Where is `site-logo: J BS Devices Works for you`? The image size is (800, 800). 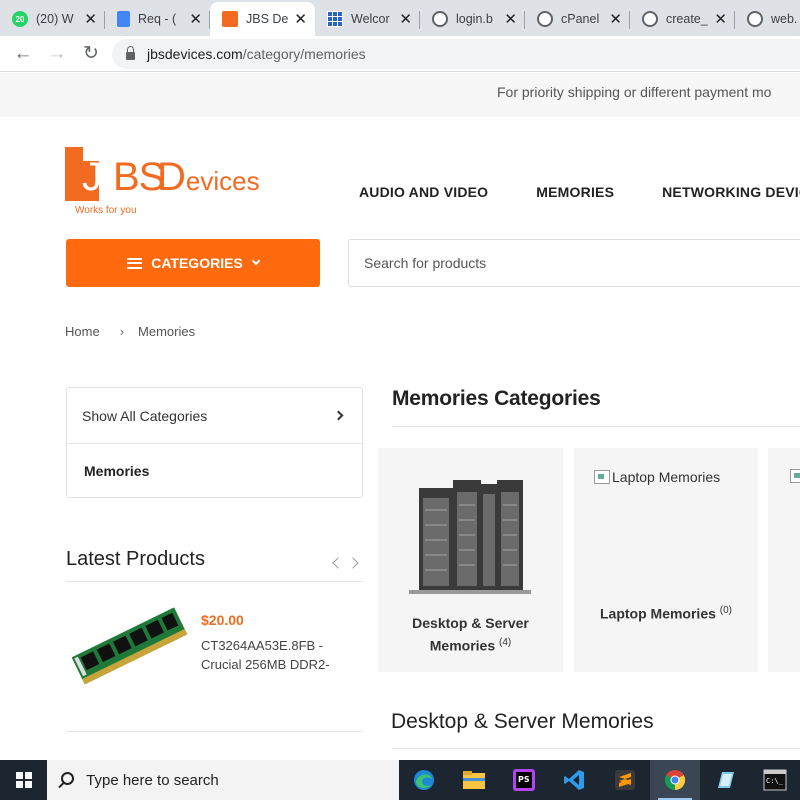
site-logo: J BS Devices Works for you is located at coordinates (165, 182).